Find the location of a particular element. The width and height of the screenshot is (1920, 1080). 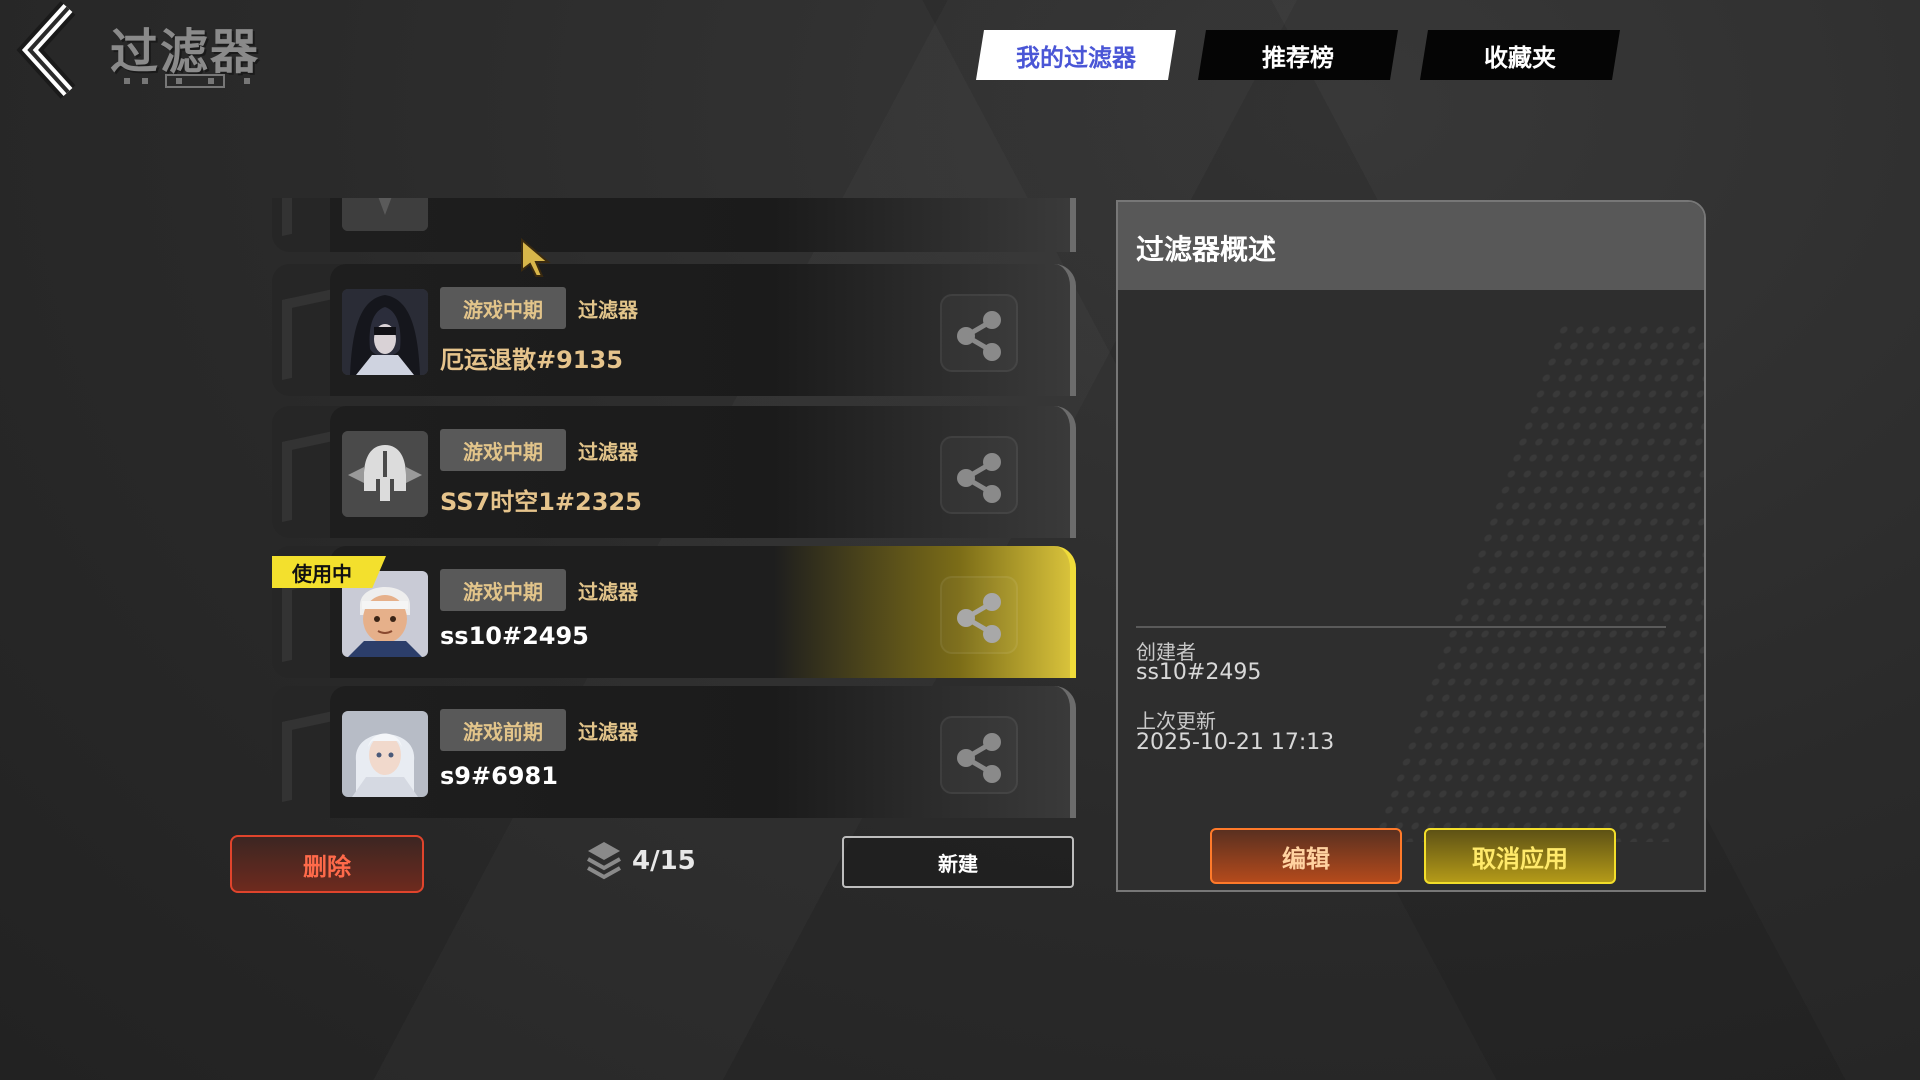

back-button is located at coordinates (56, 50).